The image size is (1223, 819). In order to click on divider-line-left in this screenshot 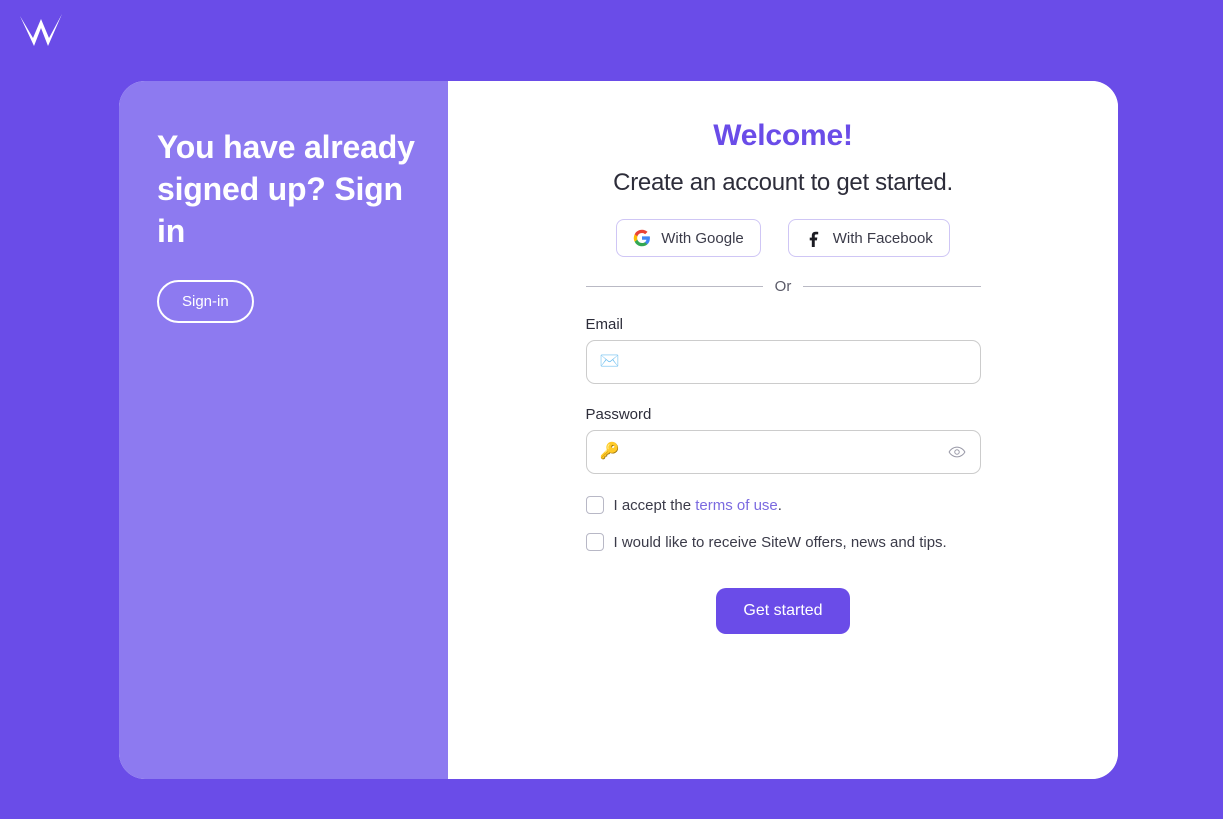, I will do `click(674, 286)`.